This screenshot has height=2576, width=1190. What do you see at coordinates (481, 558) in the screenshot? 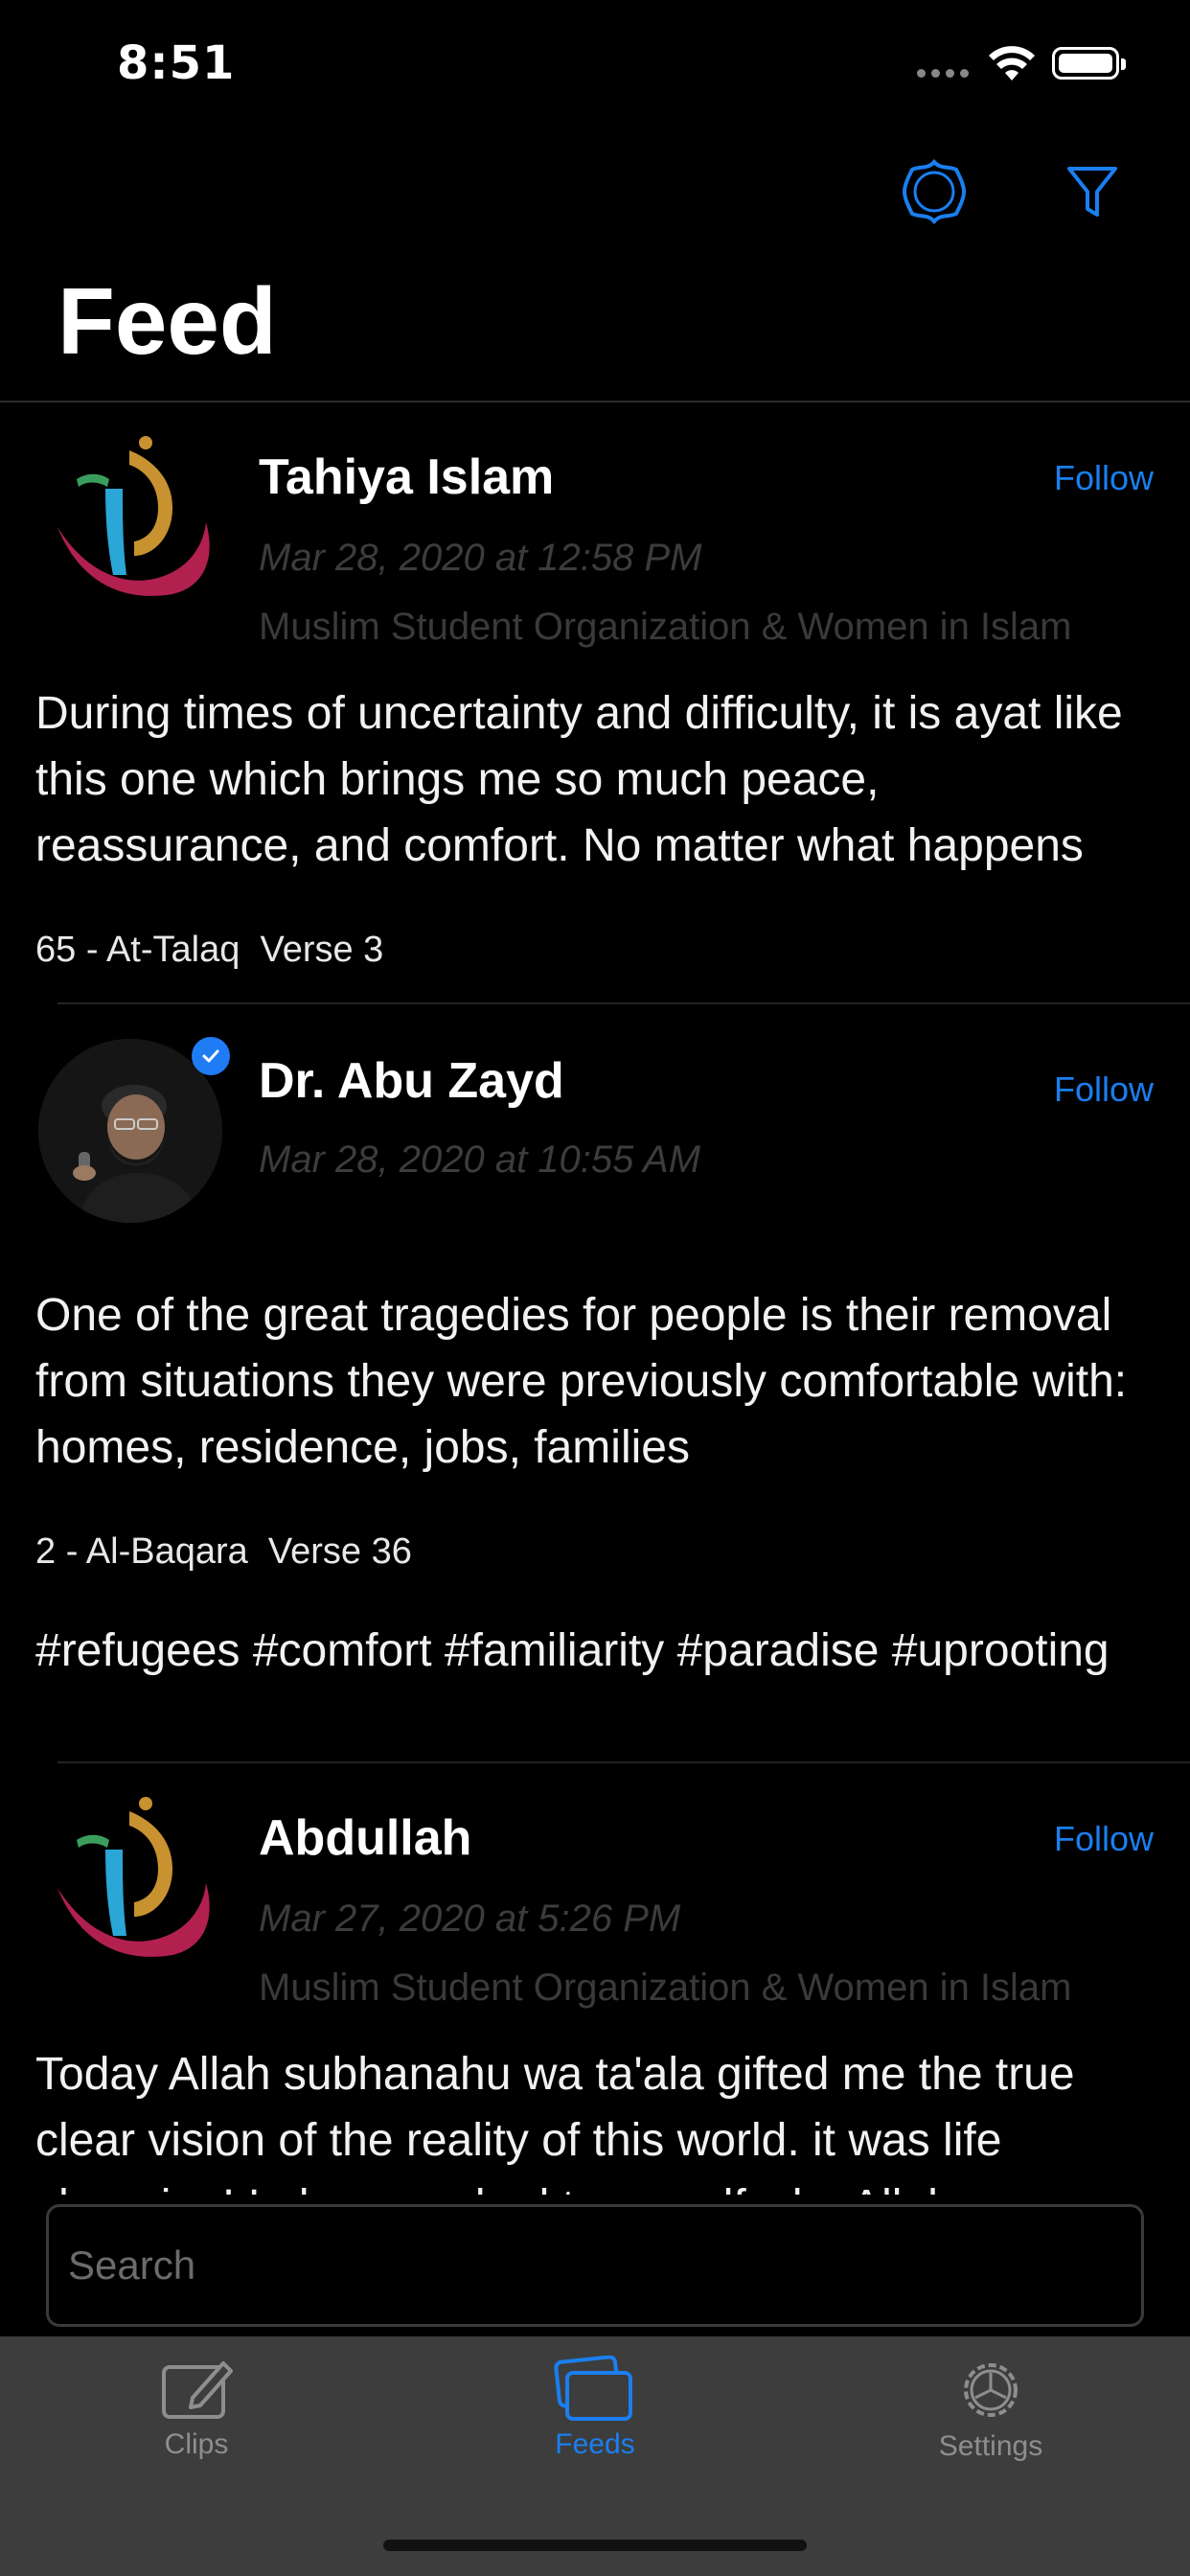
I see `post-date: Mar 28, 2020 at 12:58 PM` at bounding box center [481, 558].